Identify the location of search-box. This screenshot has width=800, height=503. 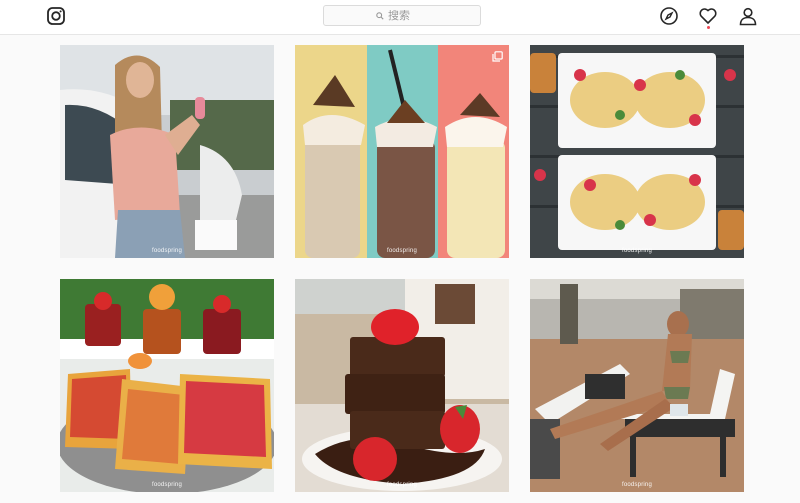
(402, 15).